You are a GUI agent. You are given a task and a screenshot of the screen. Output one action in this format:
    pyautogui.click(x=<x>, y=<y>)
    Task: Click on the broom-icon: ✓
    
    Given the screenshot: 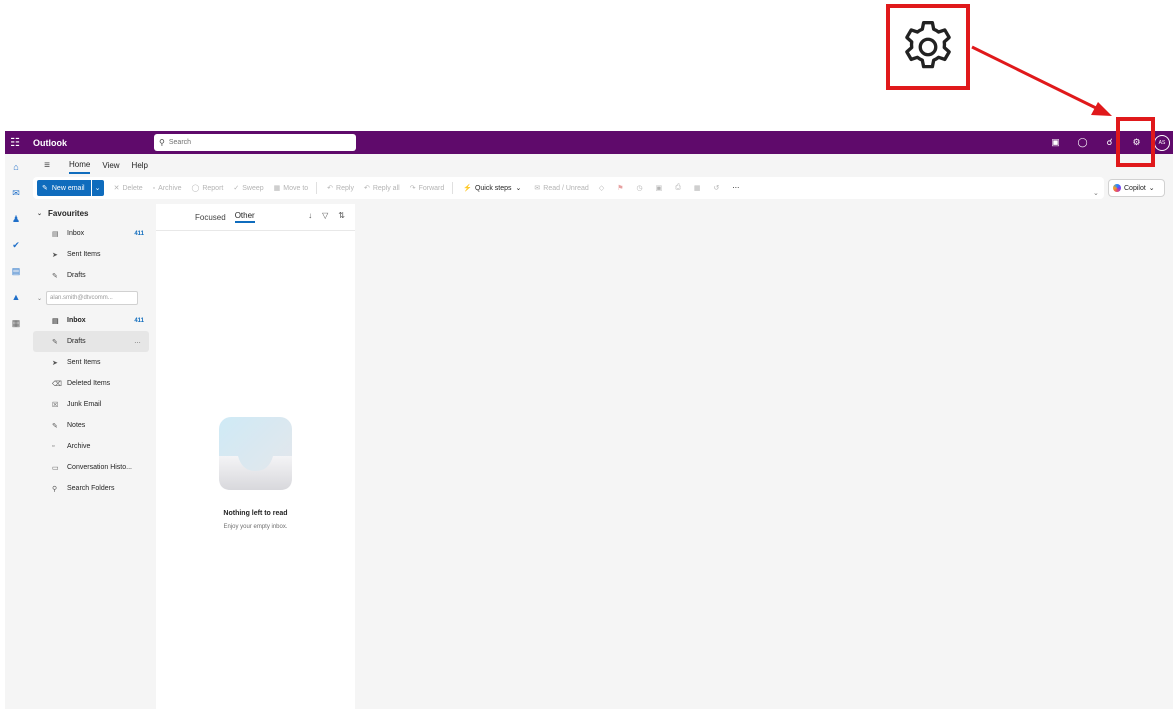 What is the action you would take?
    pyautogui.click(x=236, y=188)
    